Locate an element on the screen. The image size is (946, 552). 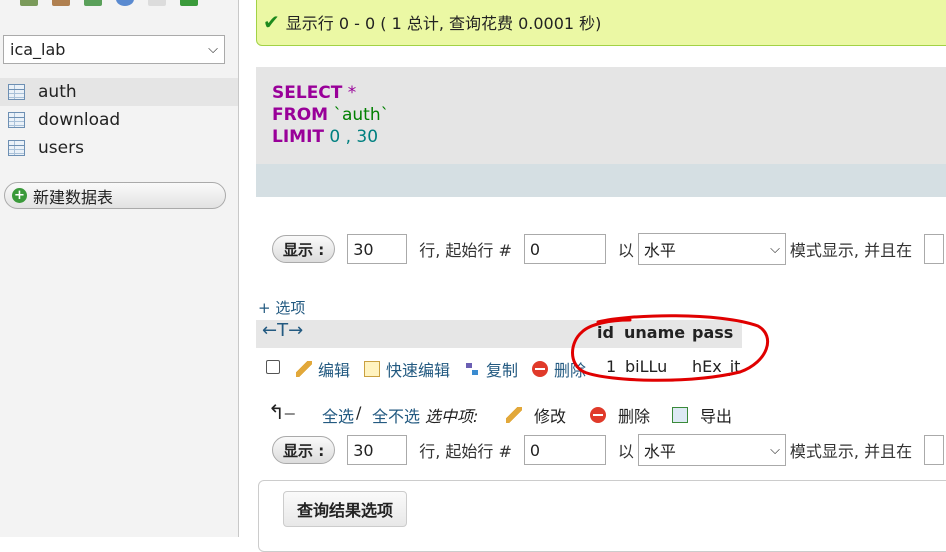
export-button: 导出 is located at coordinates (702, 415).